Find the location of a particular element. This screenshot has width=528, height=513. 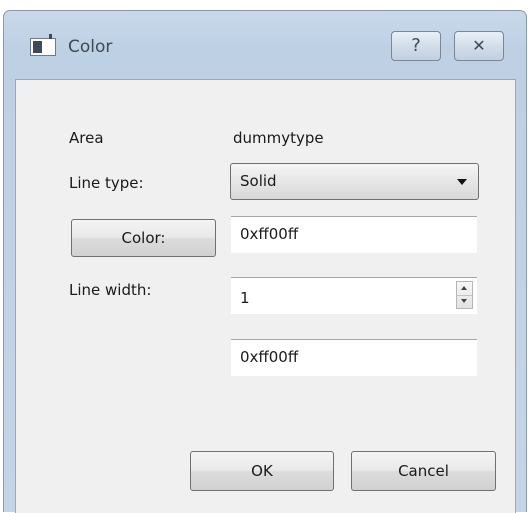

spin-up-icon is located at coordinates (464, 289).